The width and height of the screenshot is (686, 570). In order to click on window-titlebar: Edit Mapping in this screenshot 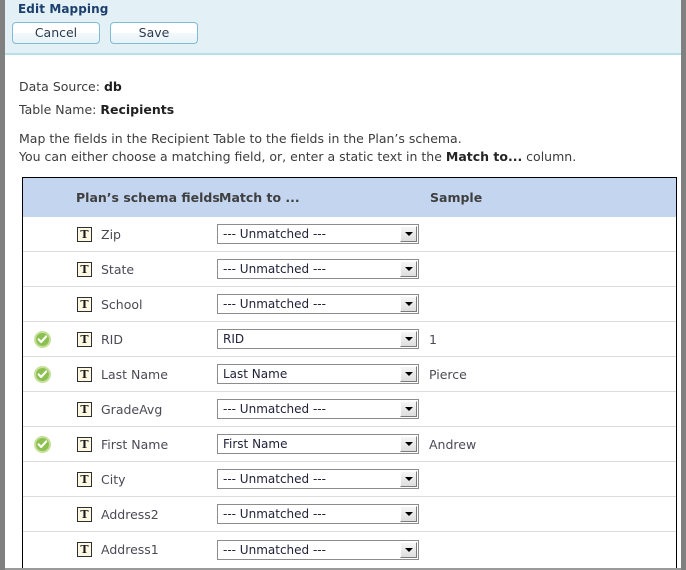, I will do `click(343, 9)`.